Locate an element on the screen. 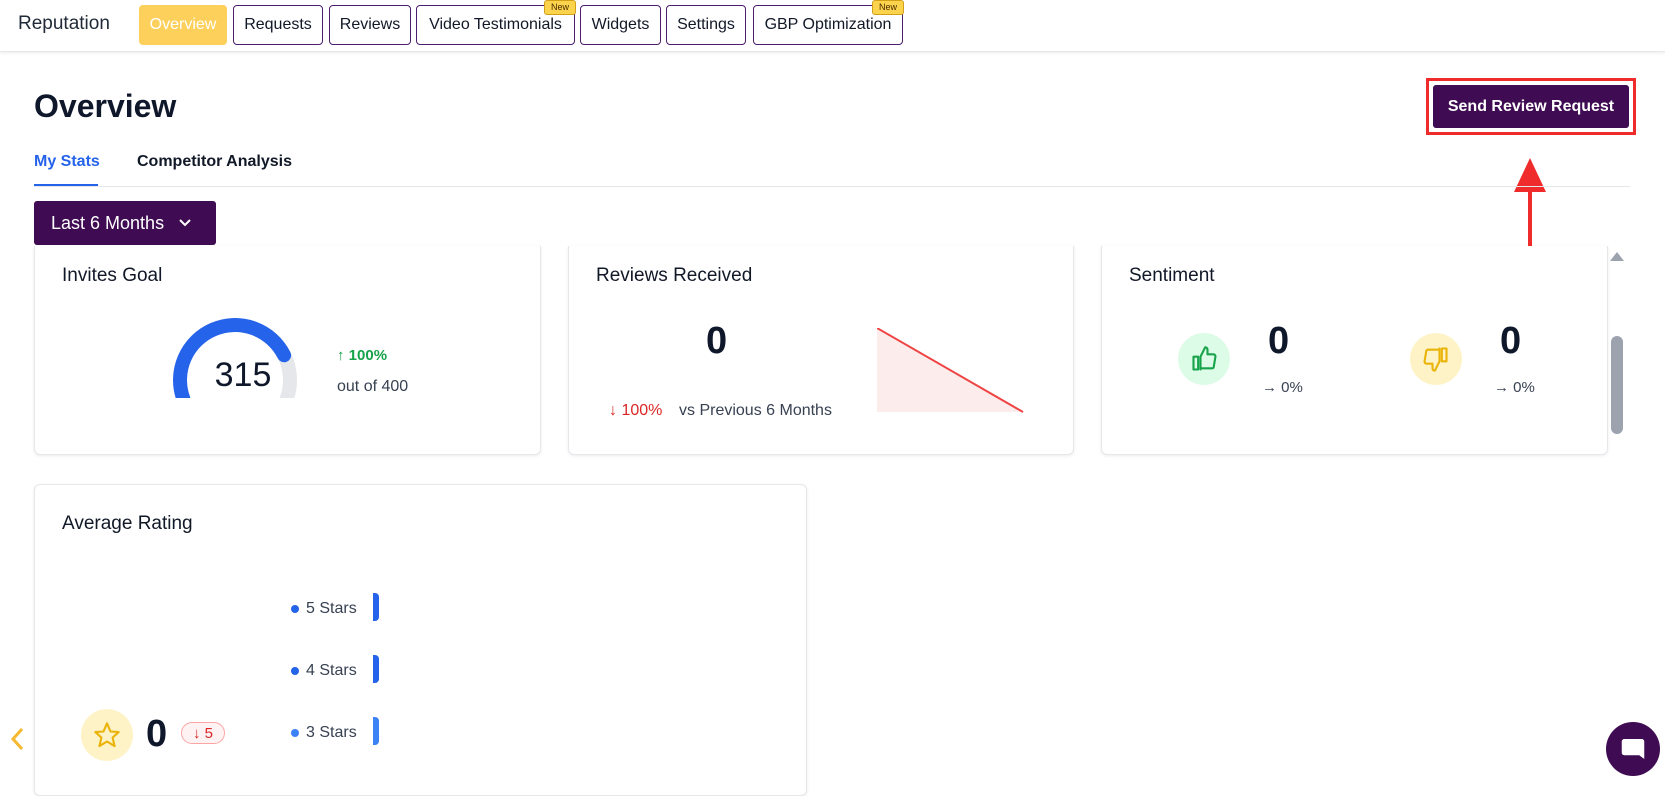 Image resolution: width=1665 pixels, height=796 pixels. reviews-value: 0 is located at coordinates (717, 341).